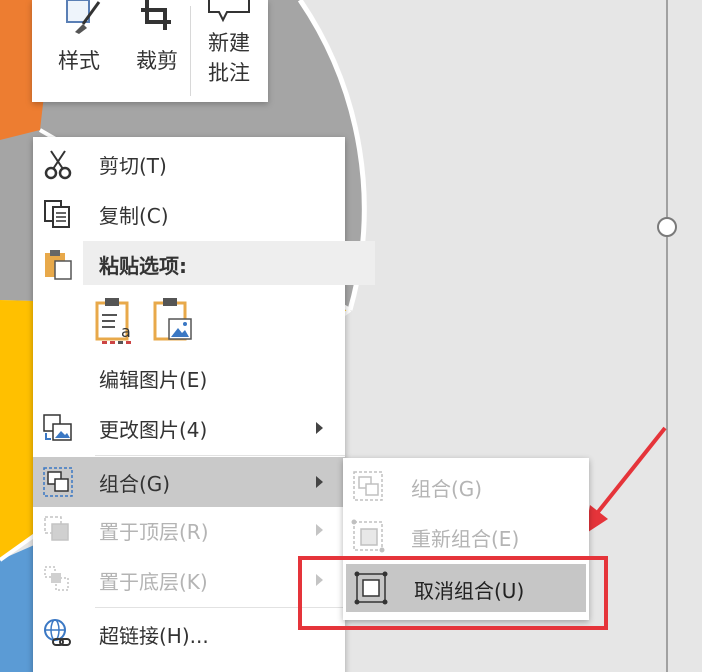 This screenshot has width=702, height=672. What do you see at coordinates (143, 266) in the screenshot?
I see `paste-options-label: 粘贴选项:` at bounding box center [143, 266].